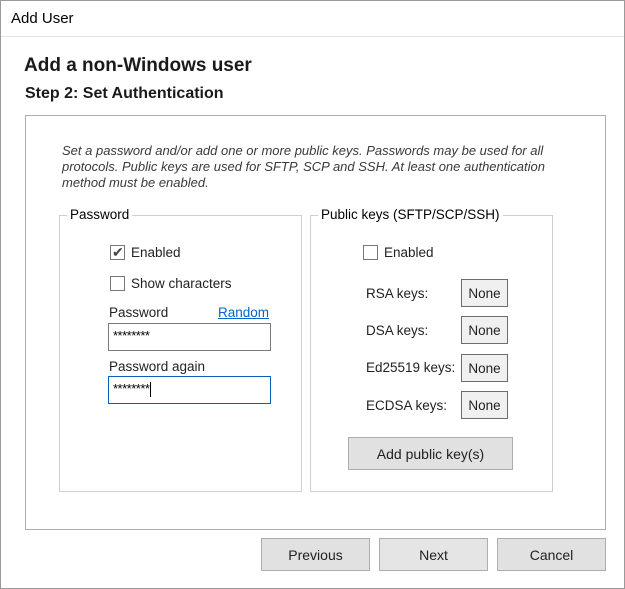 The width and height of the screenshot is (625, 589). Describe the element at coordinates (131, 388) in the screenshot. I see `password-again-input-value: ********` at that location.